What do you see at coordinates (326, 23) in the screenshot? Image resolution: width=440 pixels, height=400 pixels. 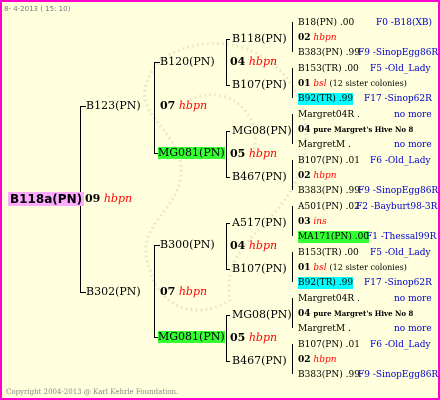 I see `gen4-queen: B18(PN) .00` at bounding box center [326, 23].